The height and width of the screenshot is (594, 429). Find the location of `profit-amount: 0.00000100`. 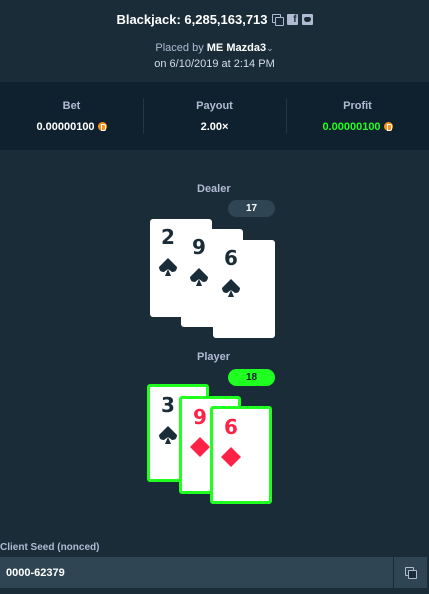

profit-amount: 0.00000100 is located at coordinates (357, 126).